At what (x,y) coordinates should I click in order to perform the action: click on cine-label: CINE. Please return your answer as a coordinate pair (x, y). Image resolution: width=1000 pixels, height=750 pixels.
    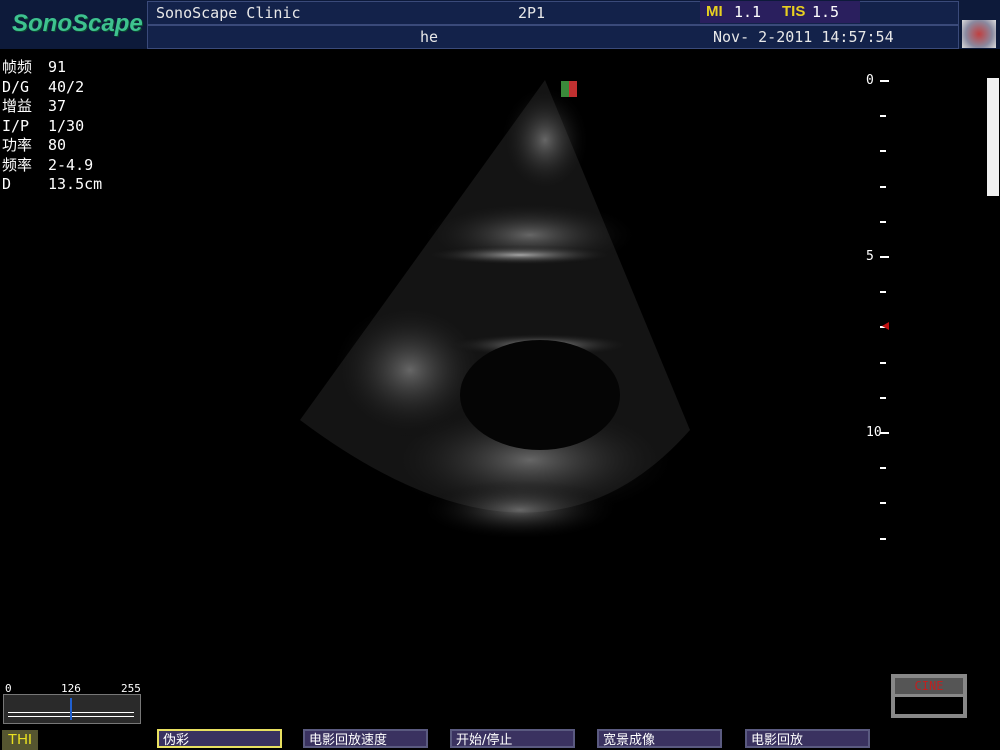
    Looking at the image, I should click on (929, 686).